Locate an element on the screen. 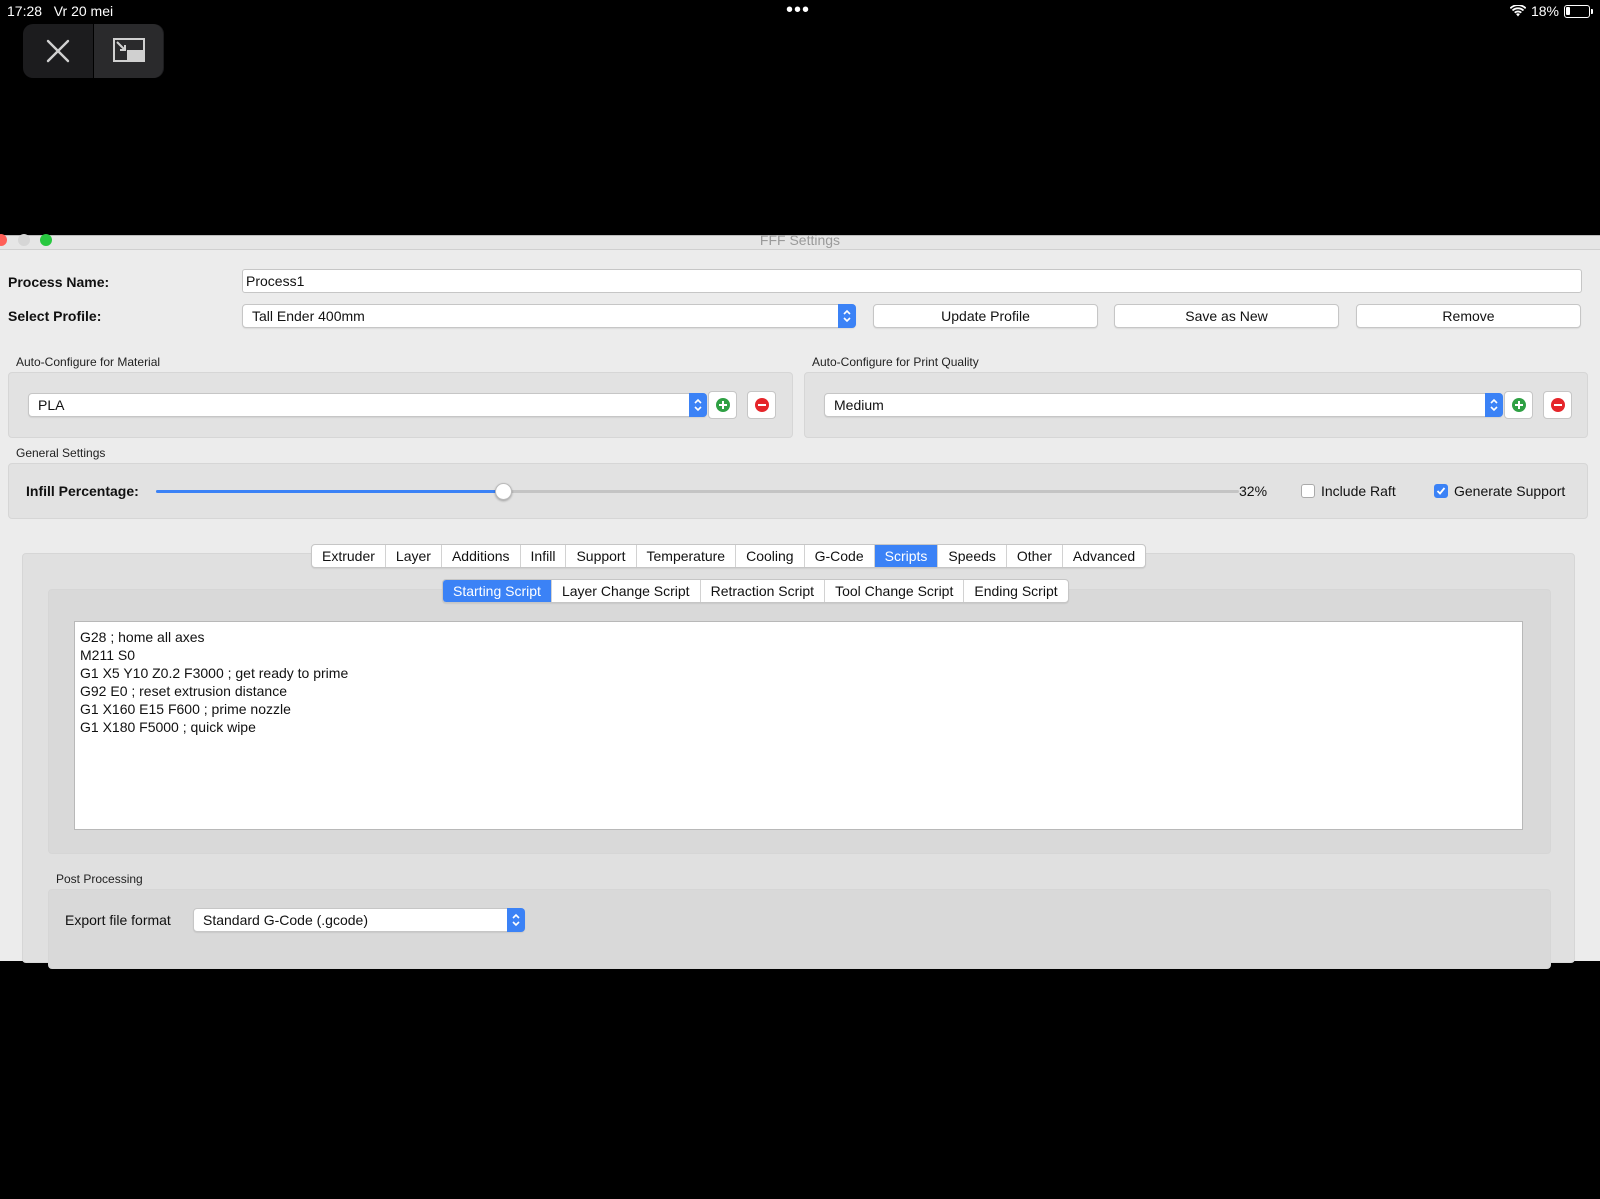 The width and height of the screenshot is (1600, 1199). pip-restore-icon is located at coordinates (128, 50).